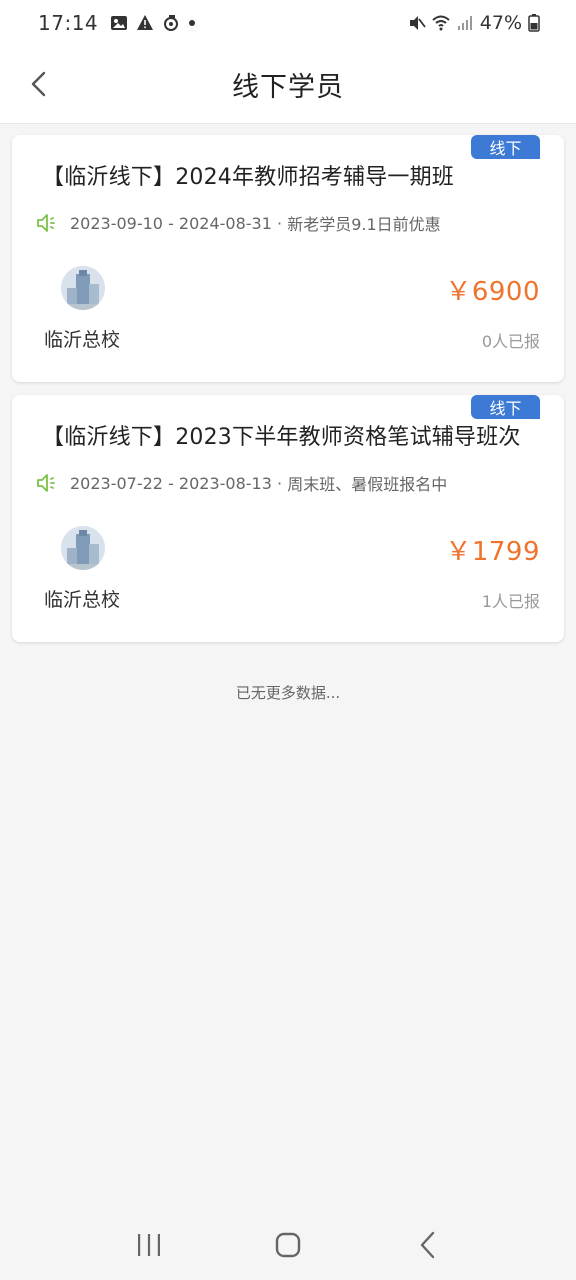 The image size is (576, 1280). I want to click on course-title: 【临沂线下】2023下半年教师资格笔试辅导班次, so click(281, 437).